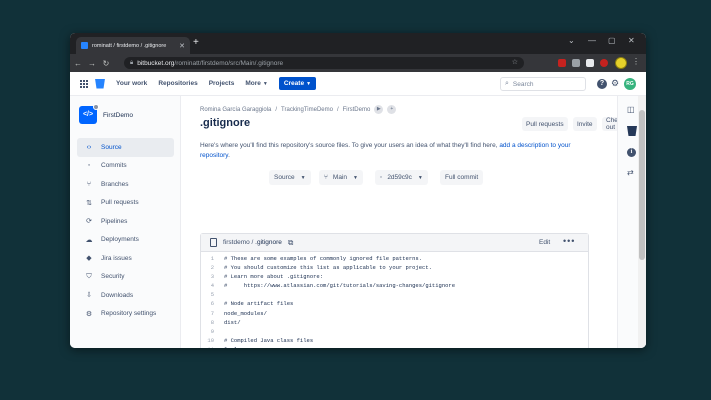  Describe the element at coordinates (631, 152) in the screenshot. I see `info-icon: i` at that location.